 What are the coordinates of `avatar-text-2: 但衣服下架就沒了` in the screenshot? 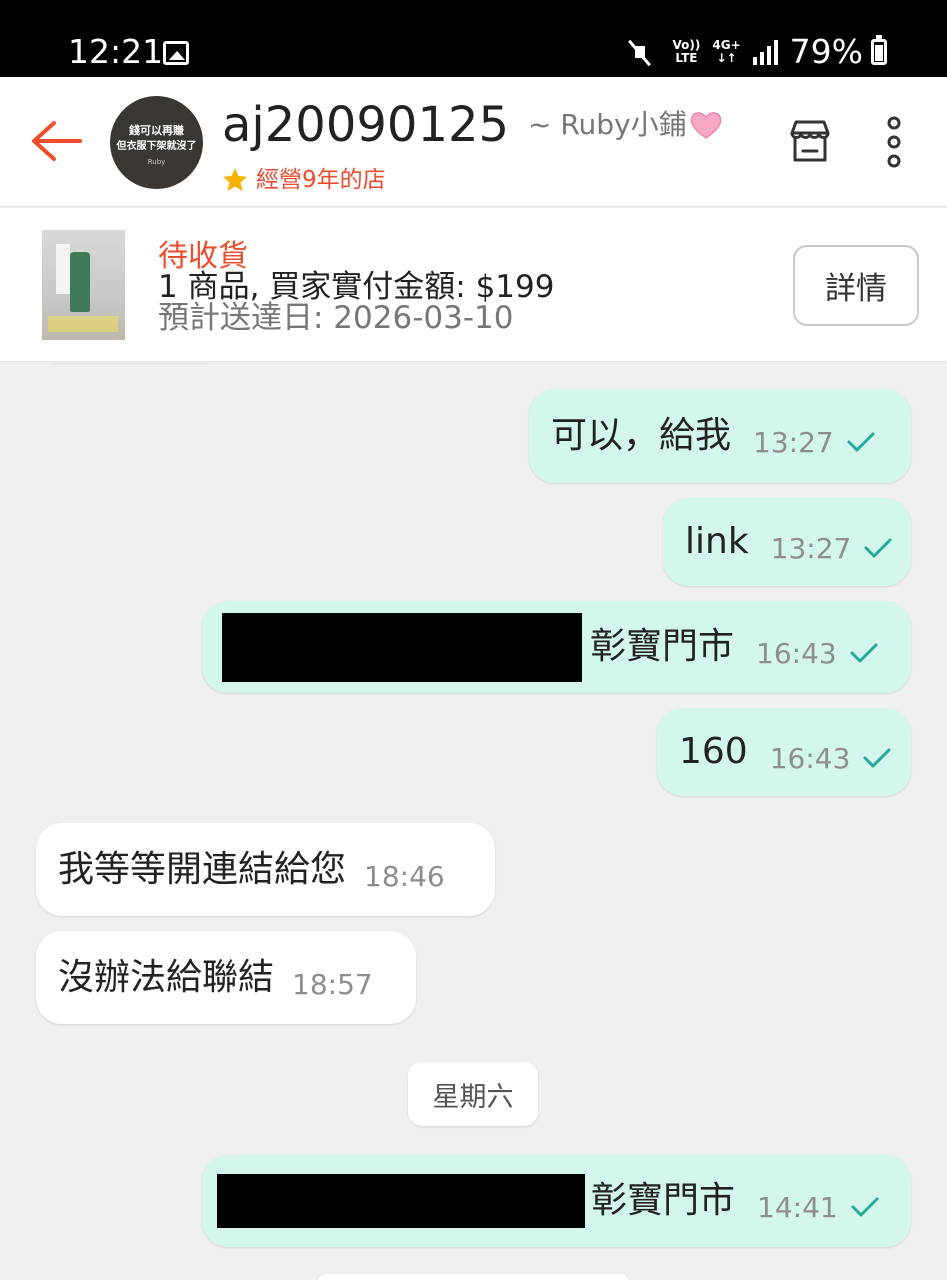 It's located at (156, 146).